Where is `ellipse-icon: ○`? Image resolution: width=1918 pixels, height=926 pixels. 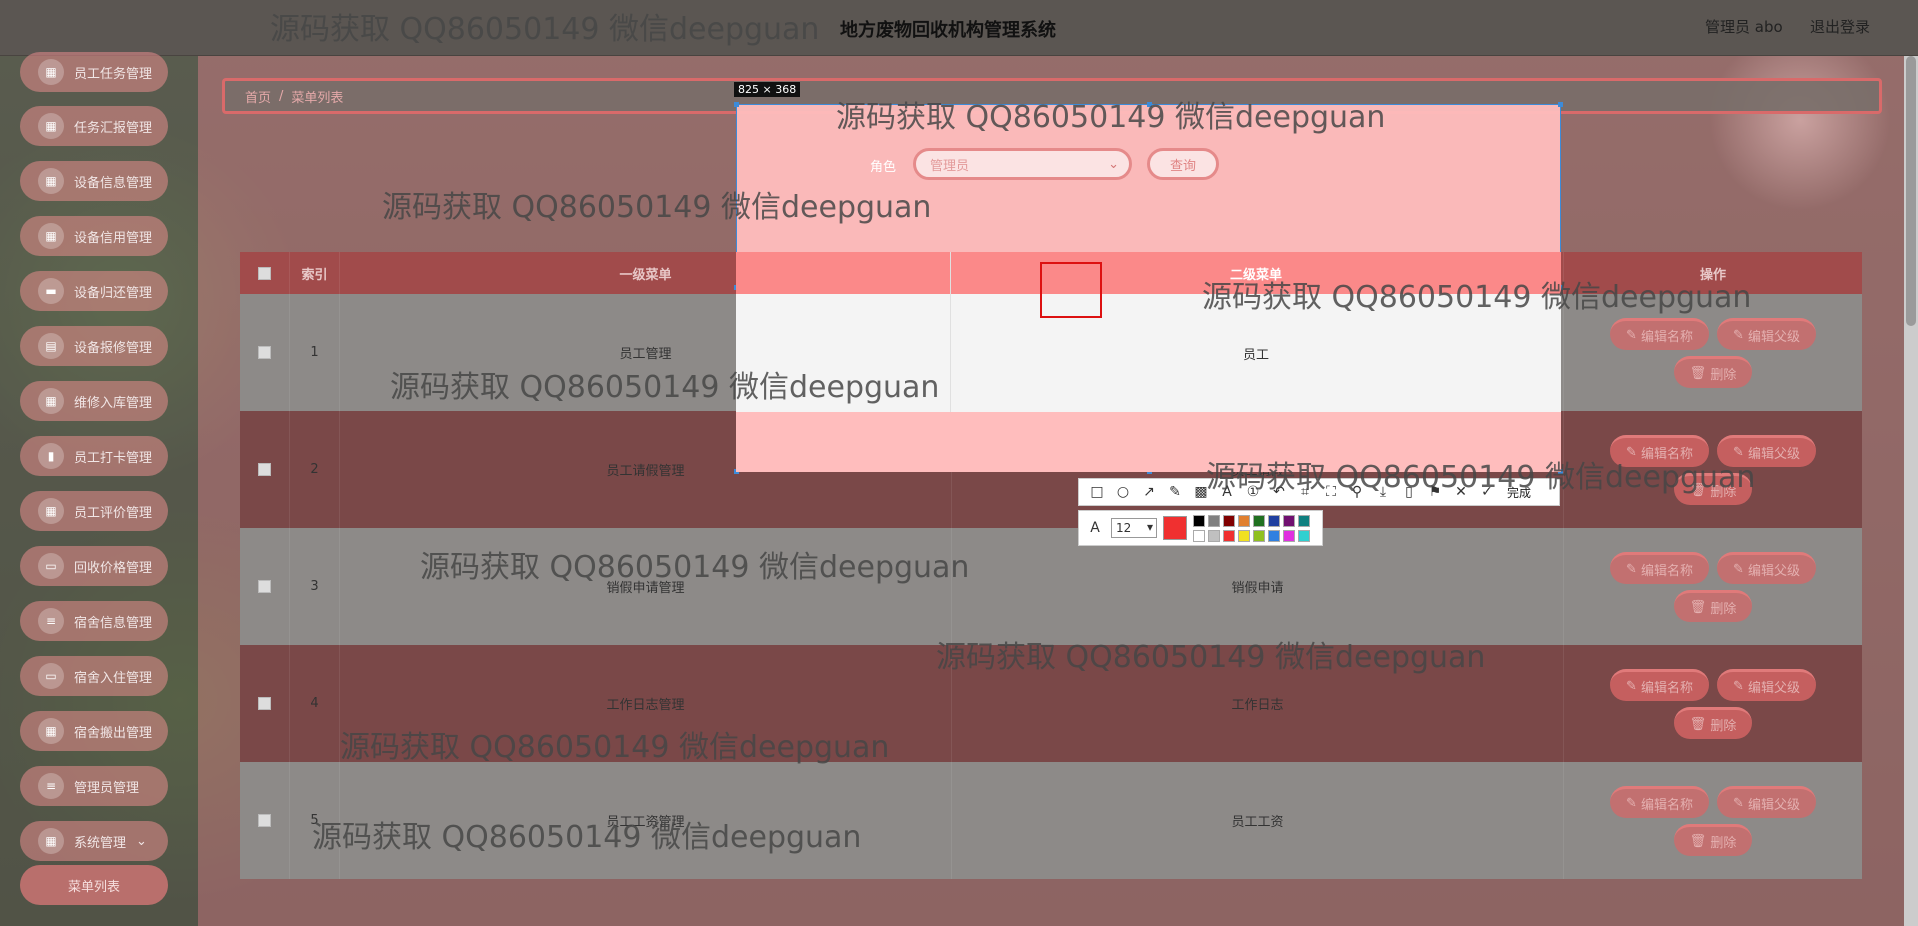 ellipse-icon: ○ is located at coordinates (1123, 492).